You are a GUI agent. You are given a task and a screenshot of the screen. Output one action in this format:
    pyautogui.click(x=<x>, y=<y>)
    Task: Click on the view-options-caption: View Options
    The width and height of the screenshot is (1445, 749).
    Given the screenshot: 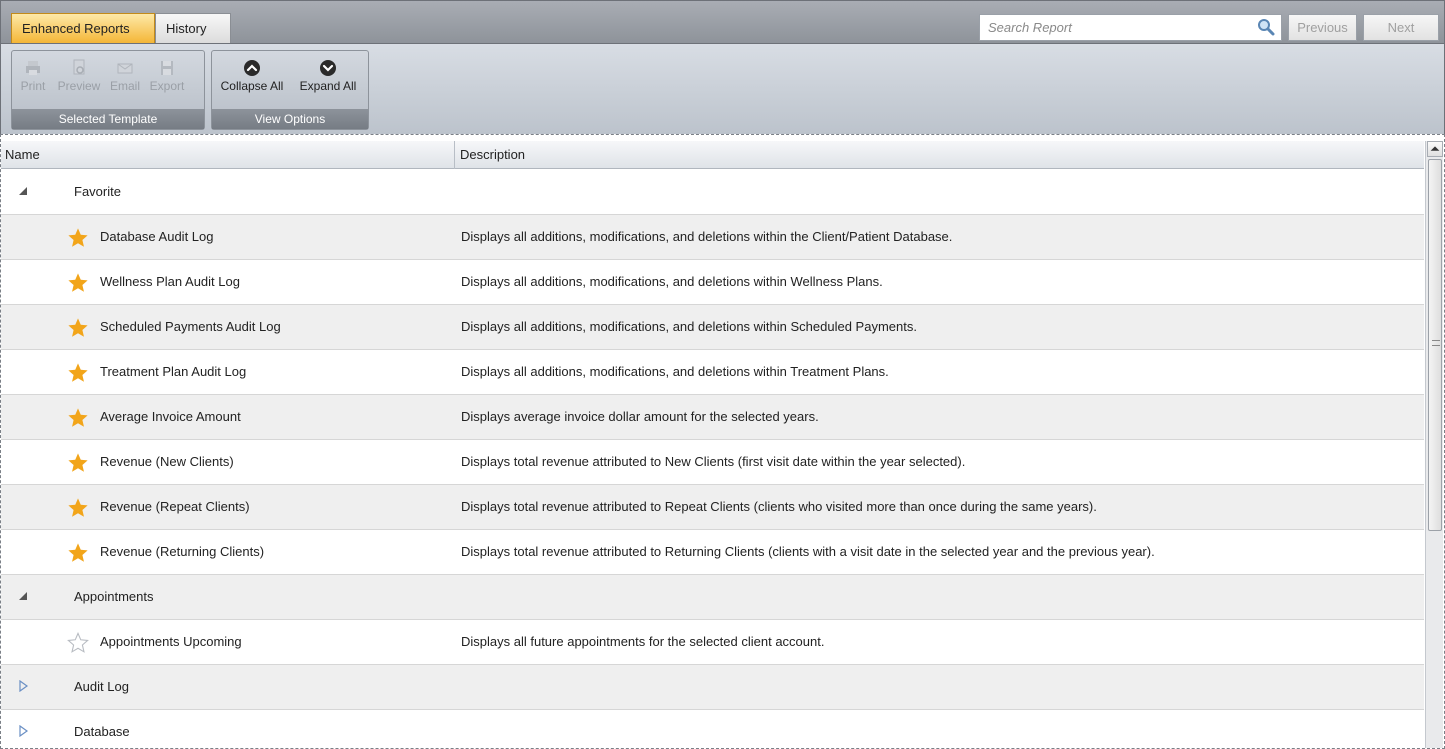 What is the action you would take?
    pyautogui.click(x=290, y=119)
    